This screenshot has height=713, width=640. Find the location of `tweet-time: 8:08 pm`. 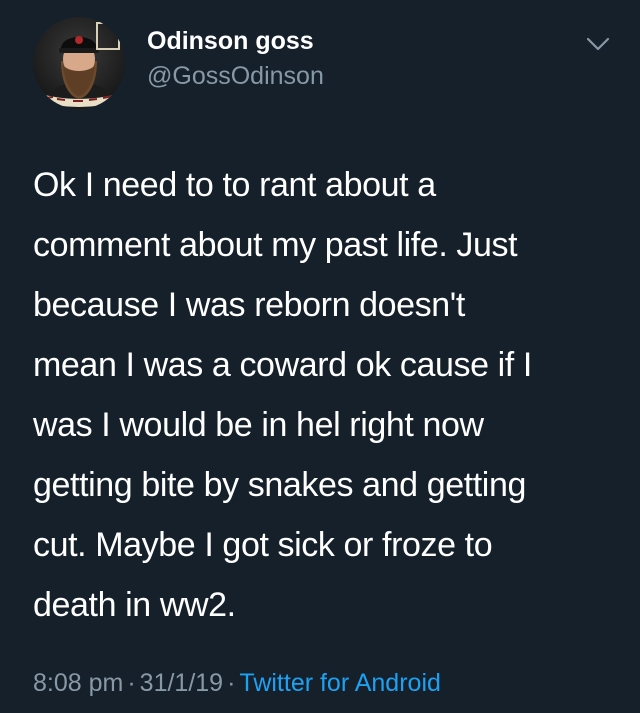

tweet-time: 8:08 pm is located at coordinates (78, 683).